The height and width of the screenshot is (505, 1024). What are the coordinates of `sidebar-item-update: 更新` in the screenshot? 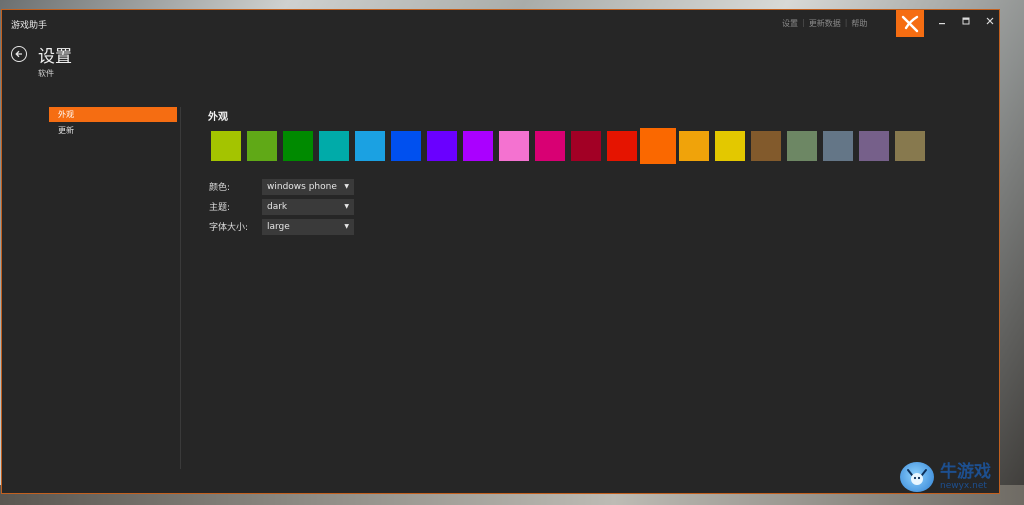 It's located at (113, 130).